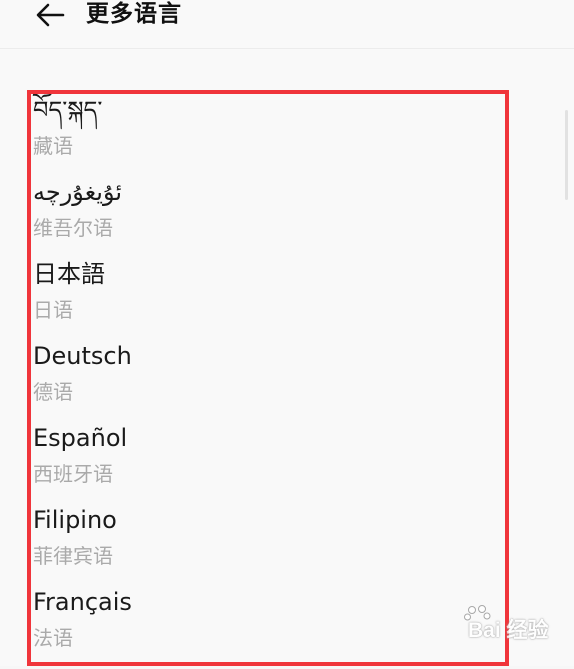 The height and width of the screenshot is (669, 574). Describe the element at coordinates (263, 546) in the screenshot. I see `language-item-filipino: Filipino 菲律宾语` at that location.